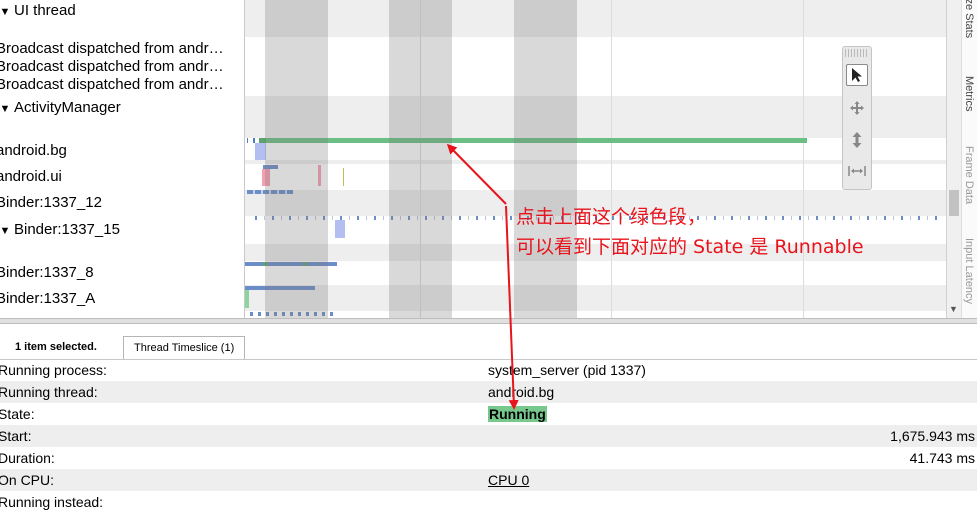  What do you see at coordinates (521, 392) in the screenshot?
I see `details-value: android.bg` at bounding box center [521, 392].